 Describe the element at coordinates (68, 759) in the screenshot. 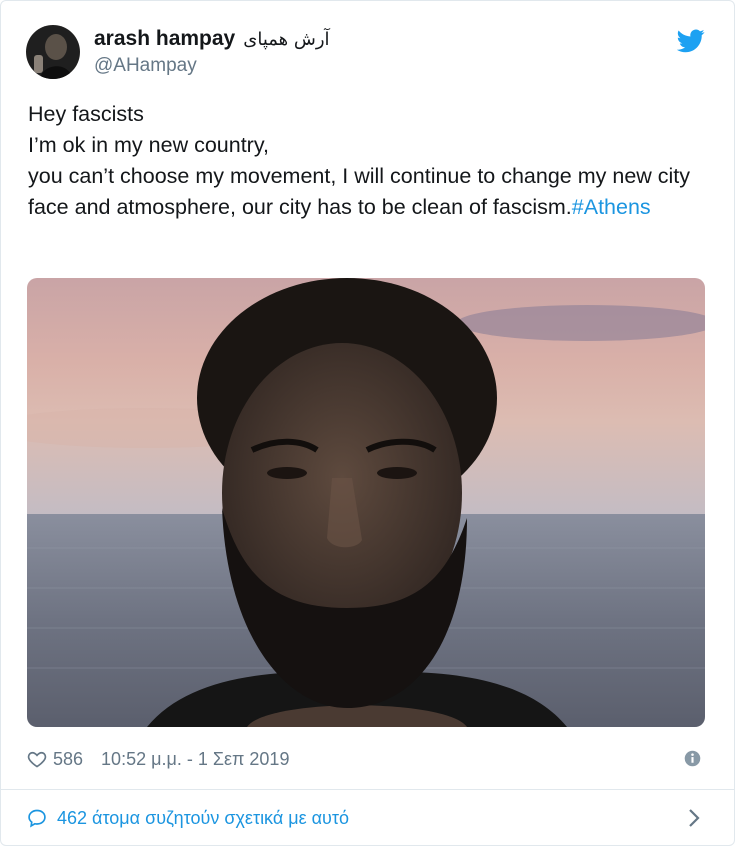

I see `like-count: 586` at that location.